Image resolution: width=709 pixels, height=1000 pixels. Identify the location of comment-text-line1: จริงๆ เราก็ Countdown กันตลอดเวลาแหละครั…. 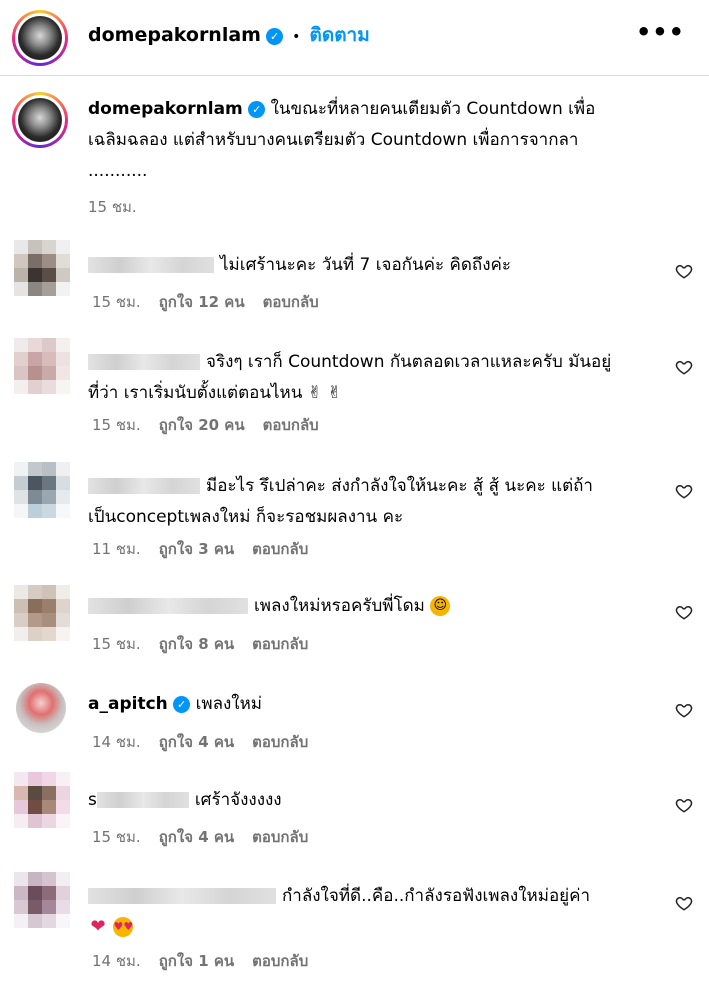
(409, 362).